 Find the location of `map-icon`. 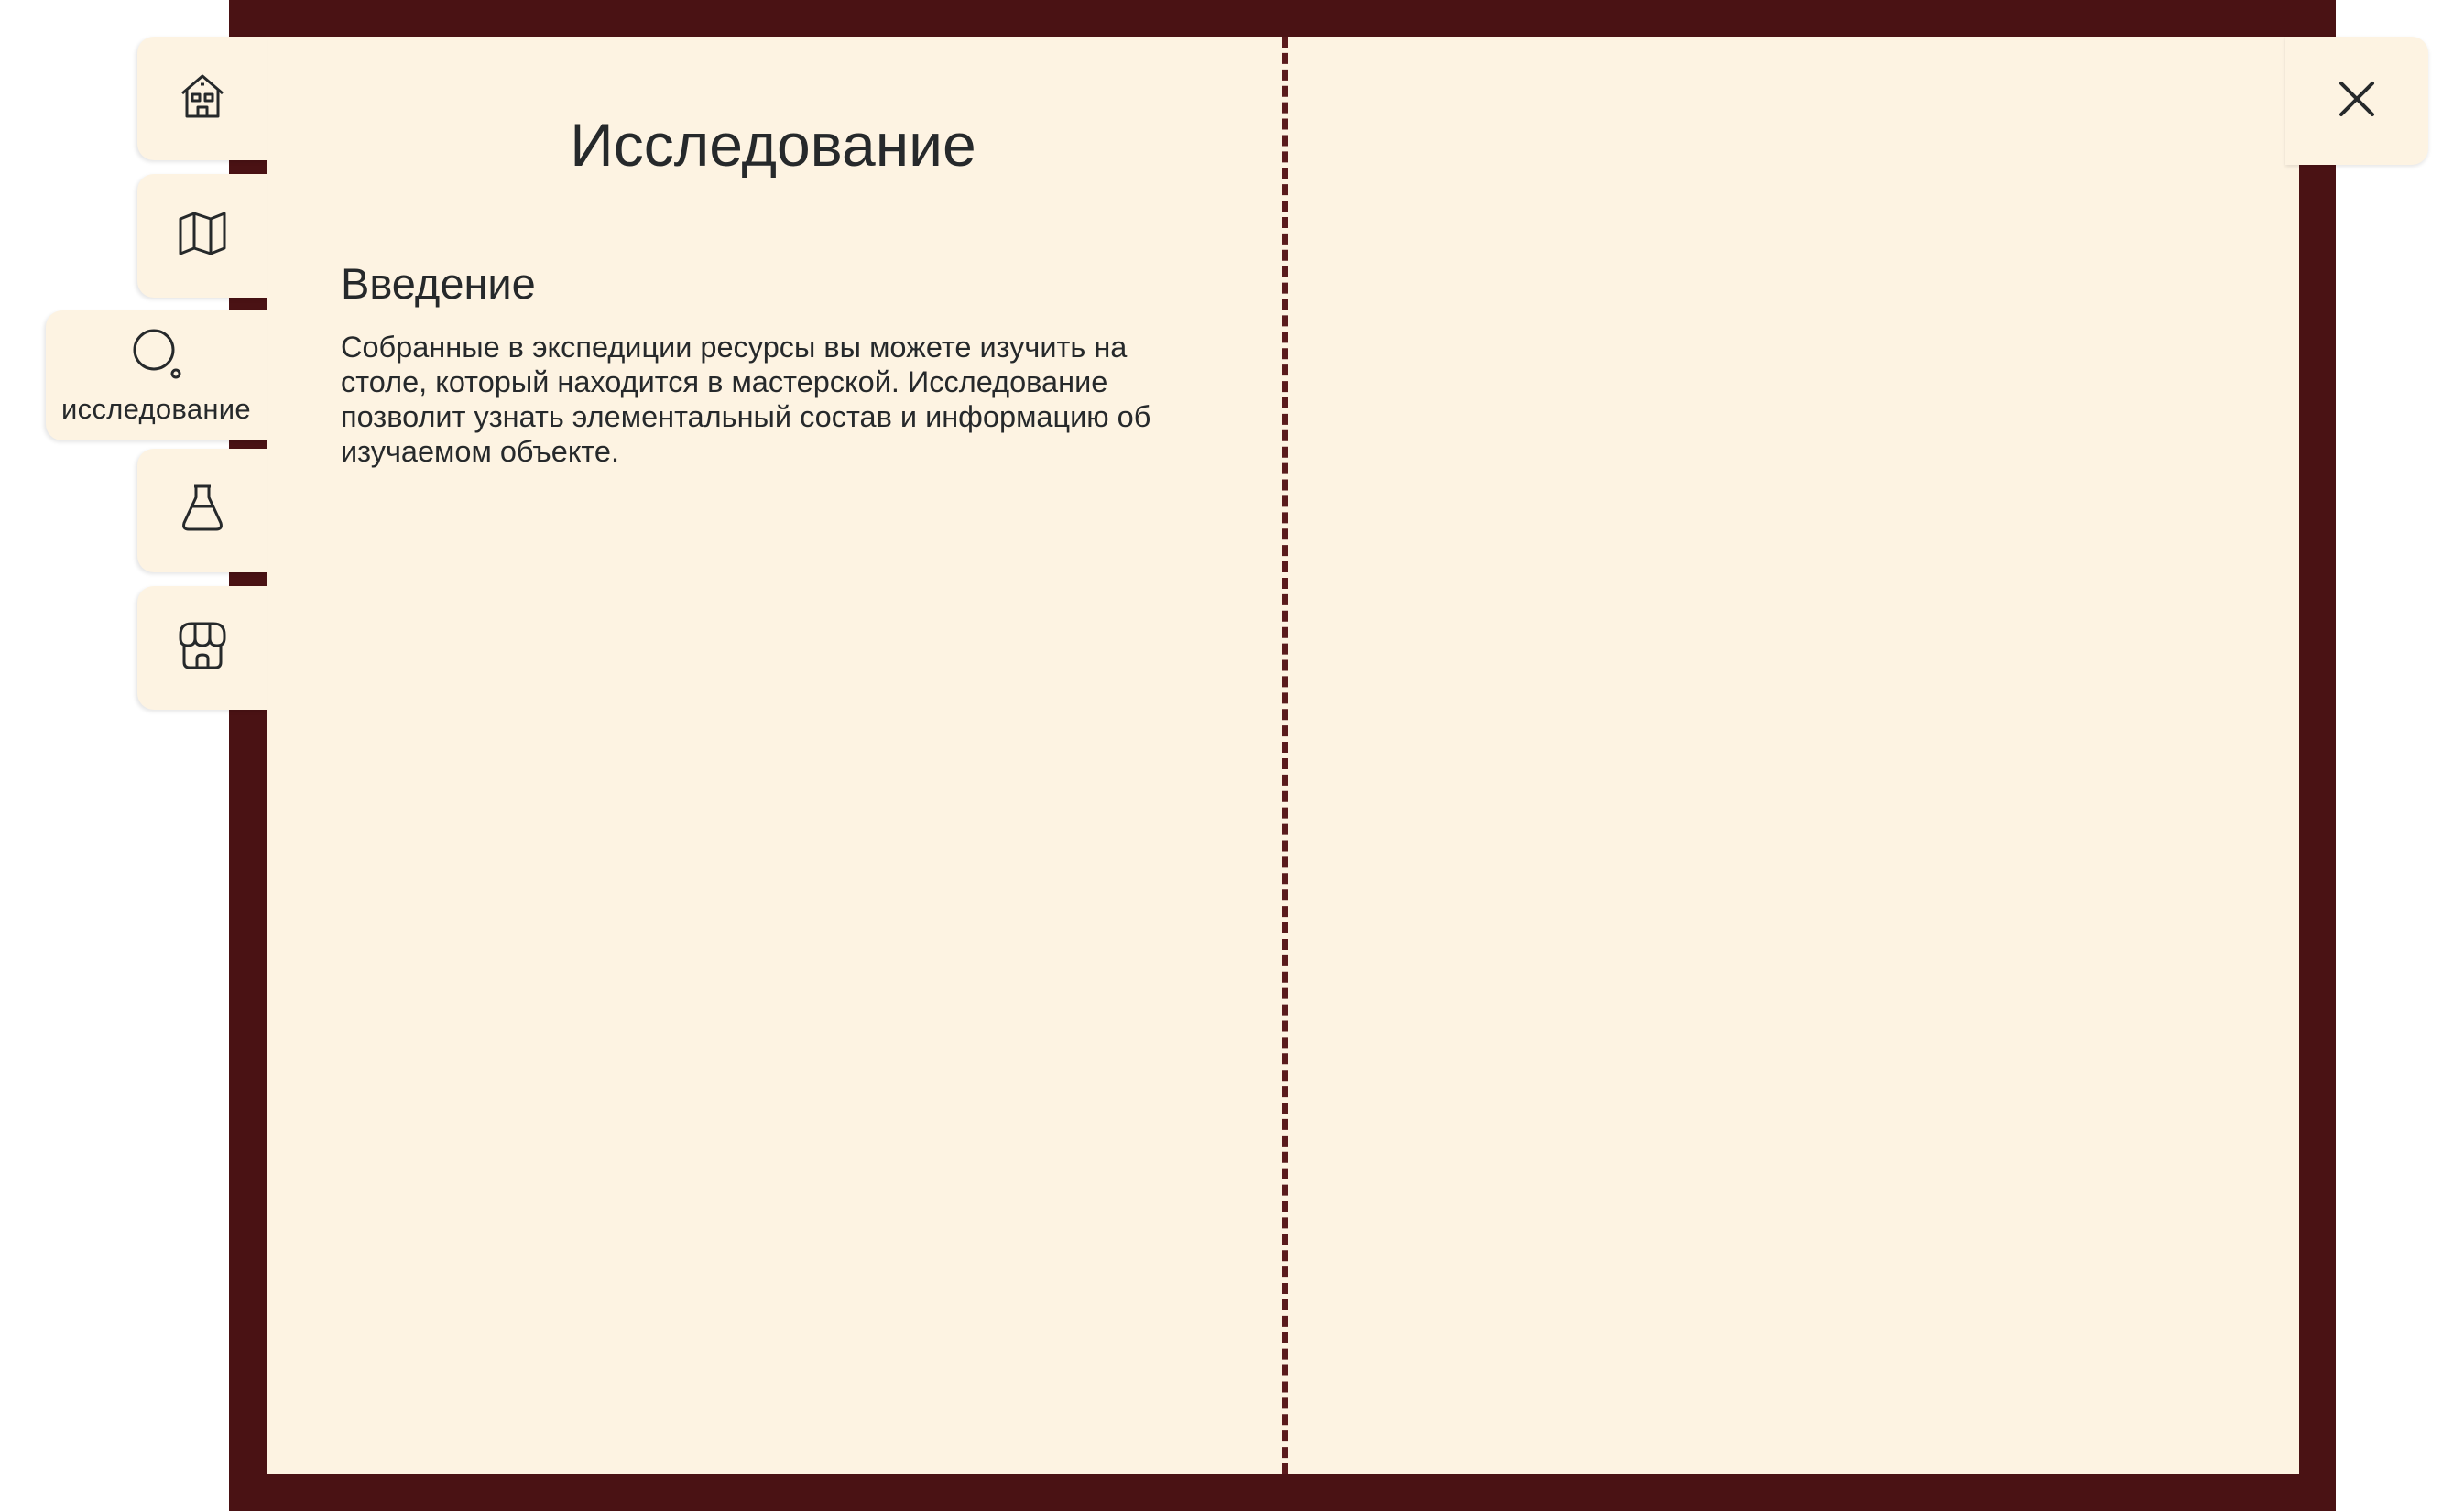

map-icon is located at coordinates (202, 236).